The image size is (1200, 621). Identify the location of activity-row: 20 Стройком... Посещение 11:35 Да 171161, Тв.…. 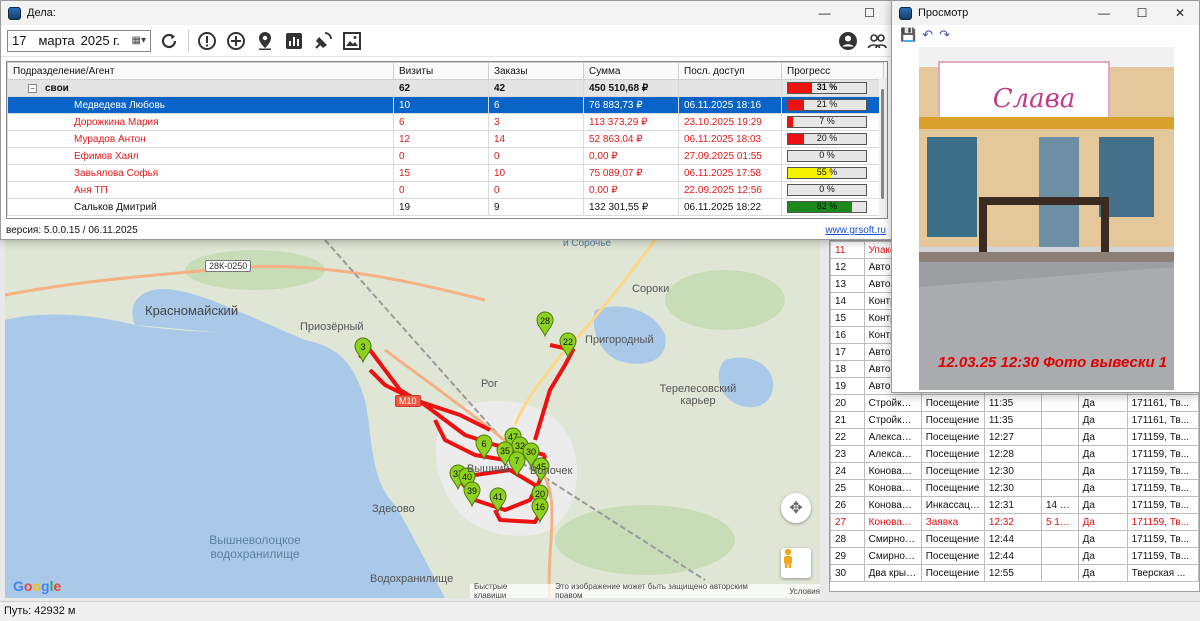
(1014, 403).